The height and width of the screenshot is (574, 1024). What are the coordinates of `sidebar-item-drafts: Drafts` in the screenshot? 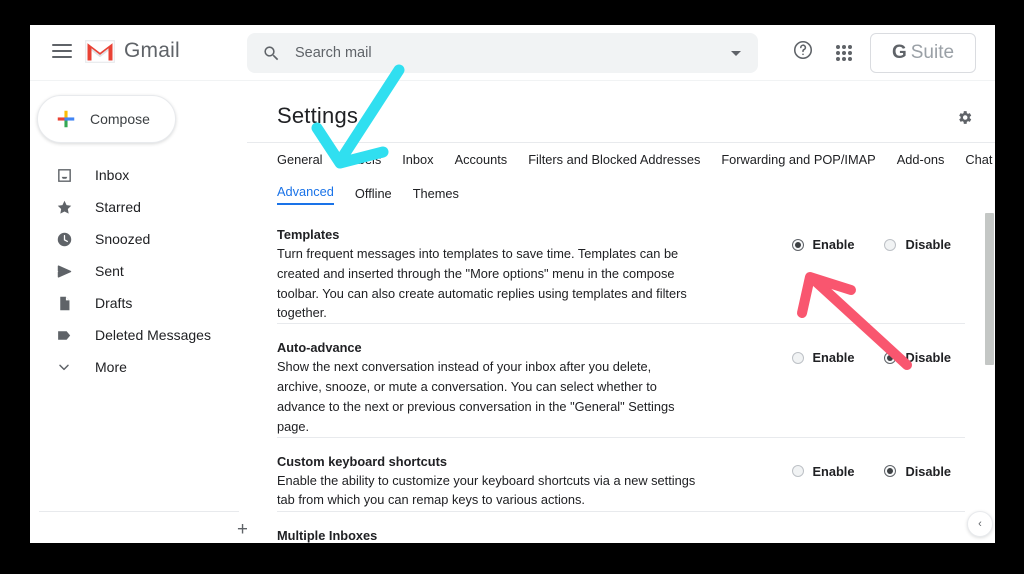 It's located at (138, 303).